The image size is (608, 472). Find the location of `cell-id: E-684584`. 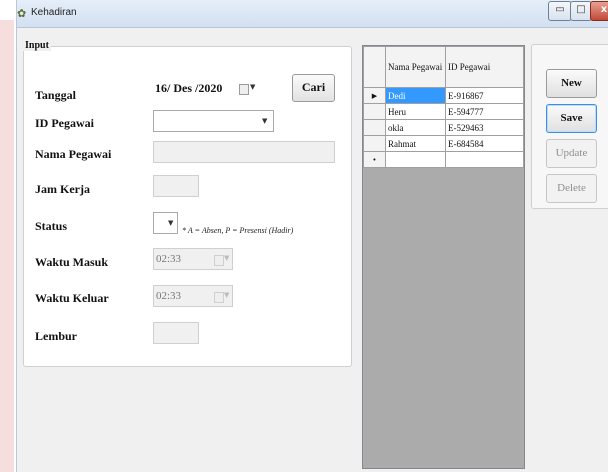

cell-id: E-684584 is located at coordinates (484, 143).